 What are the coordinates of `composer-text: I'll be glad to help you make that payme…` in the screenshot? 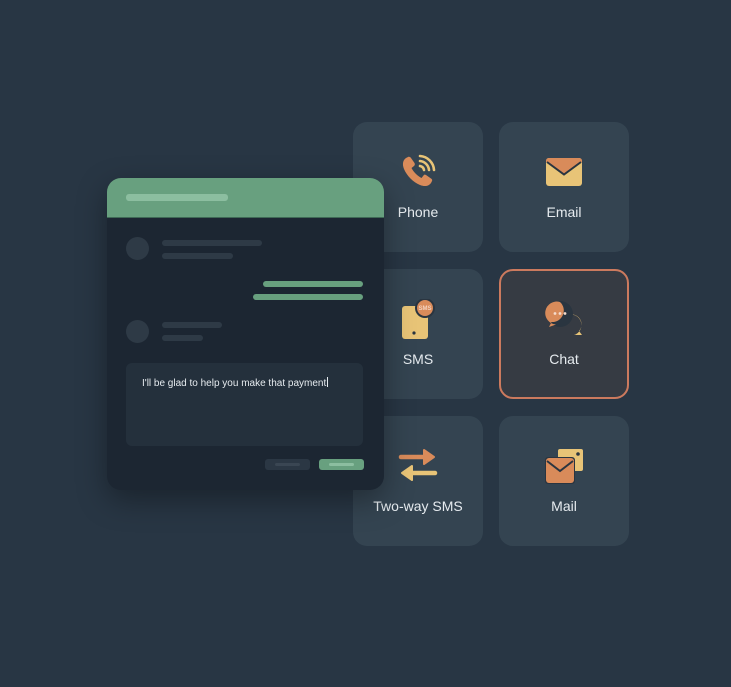 It's located at (234, 383).